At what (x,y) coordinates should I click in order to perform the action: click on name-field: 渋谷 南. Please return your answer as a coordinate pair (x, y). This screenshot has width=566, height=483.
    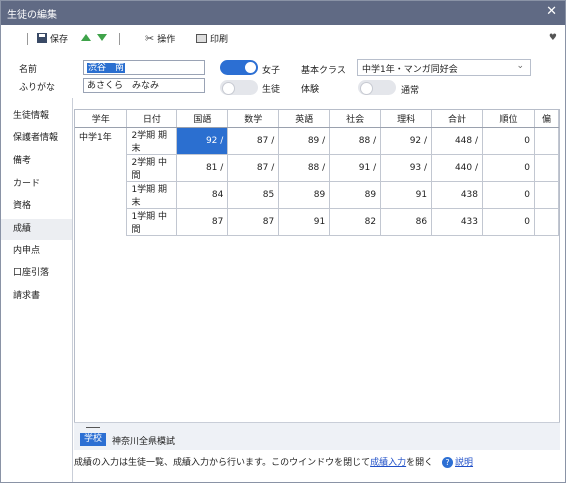
    Looking at the image, I should click on (144, 67).